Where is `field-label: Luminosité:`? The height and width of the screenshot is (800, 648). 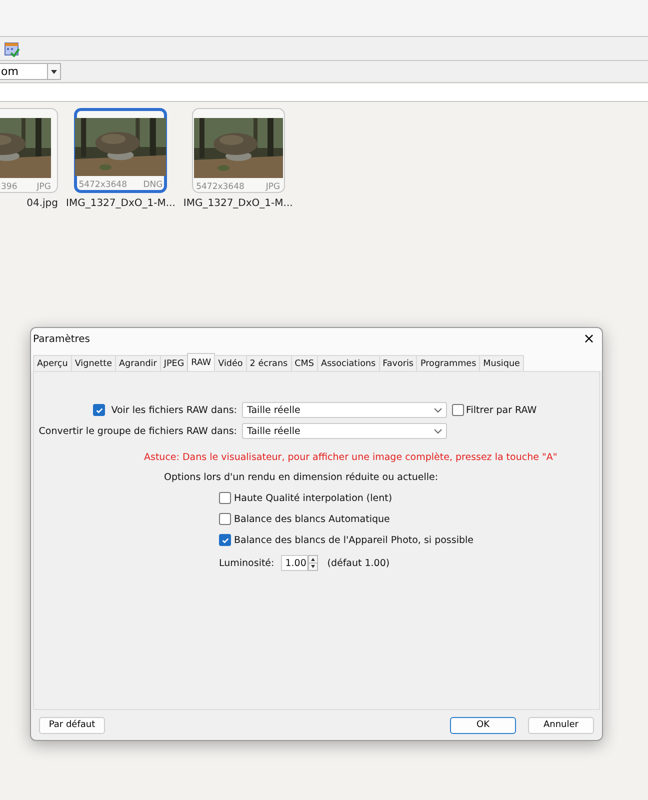
field-label: Luminosité: is located at coordinates (246, 563).